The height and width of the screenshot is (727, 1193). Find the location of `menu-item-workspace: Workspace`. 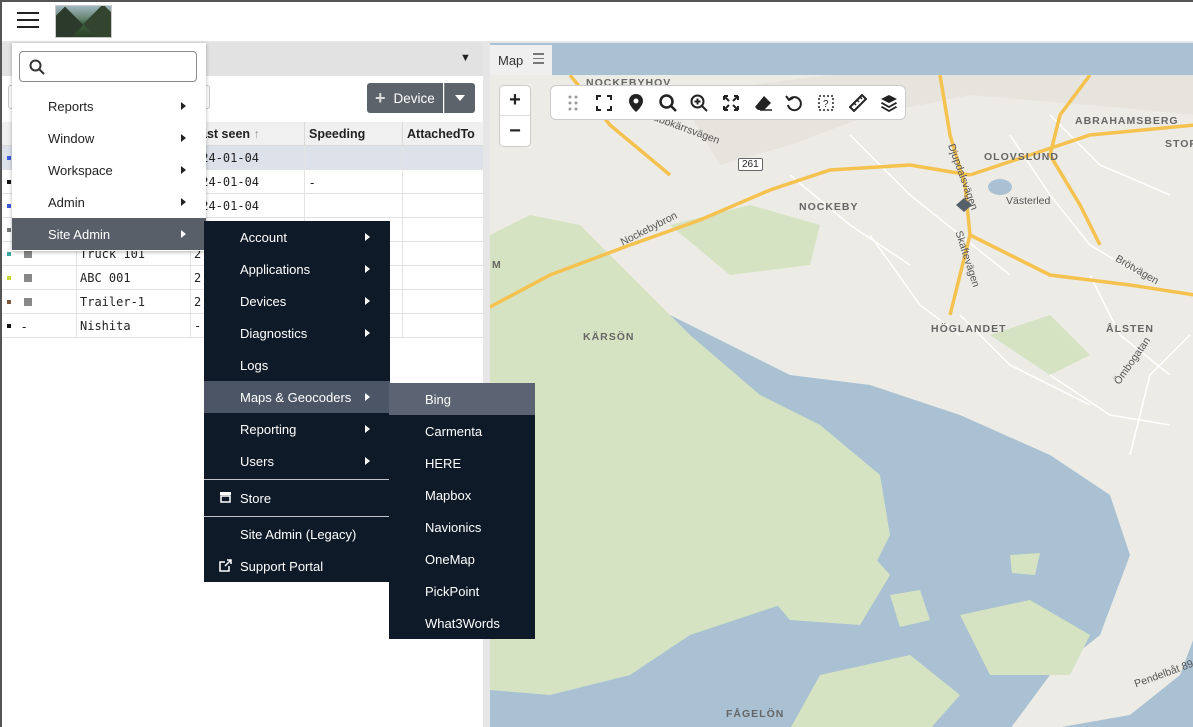

menu-item-workspace: Workspace is located at coordinates (109, 170).